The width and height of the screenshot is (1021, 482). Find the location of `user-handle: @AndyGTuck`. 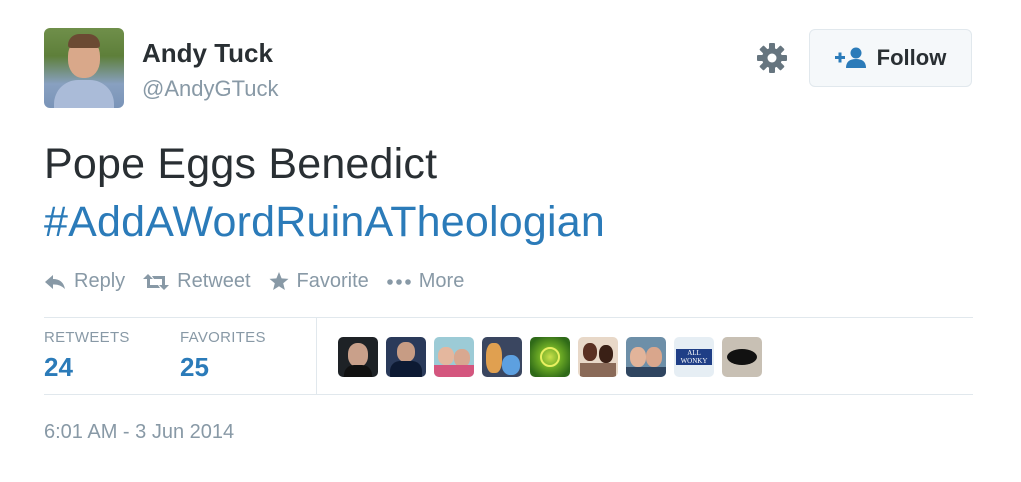

user-handle: @AndyGTuck is located at coordinates (210, 89).